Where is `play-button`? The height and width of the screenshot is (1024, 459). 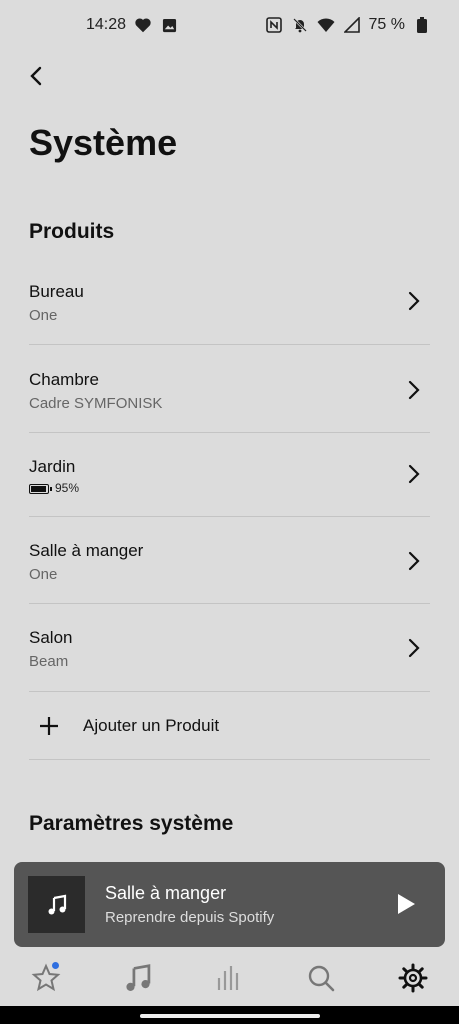 play-button is located at coordinates (406, 904).